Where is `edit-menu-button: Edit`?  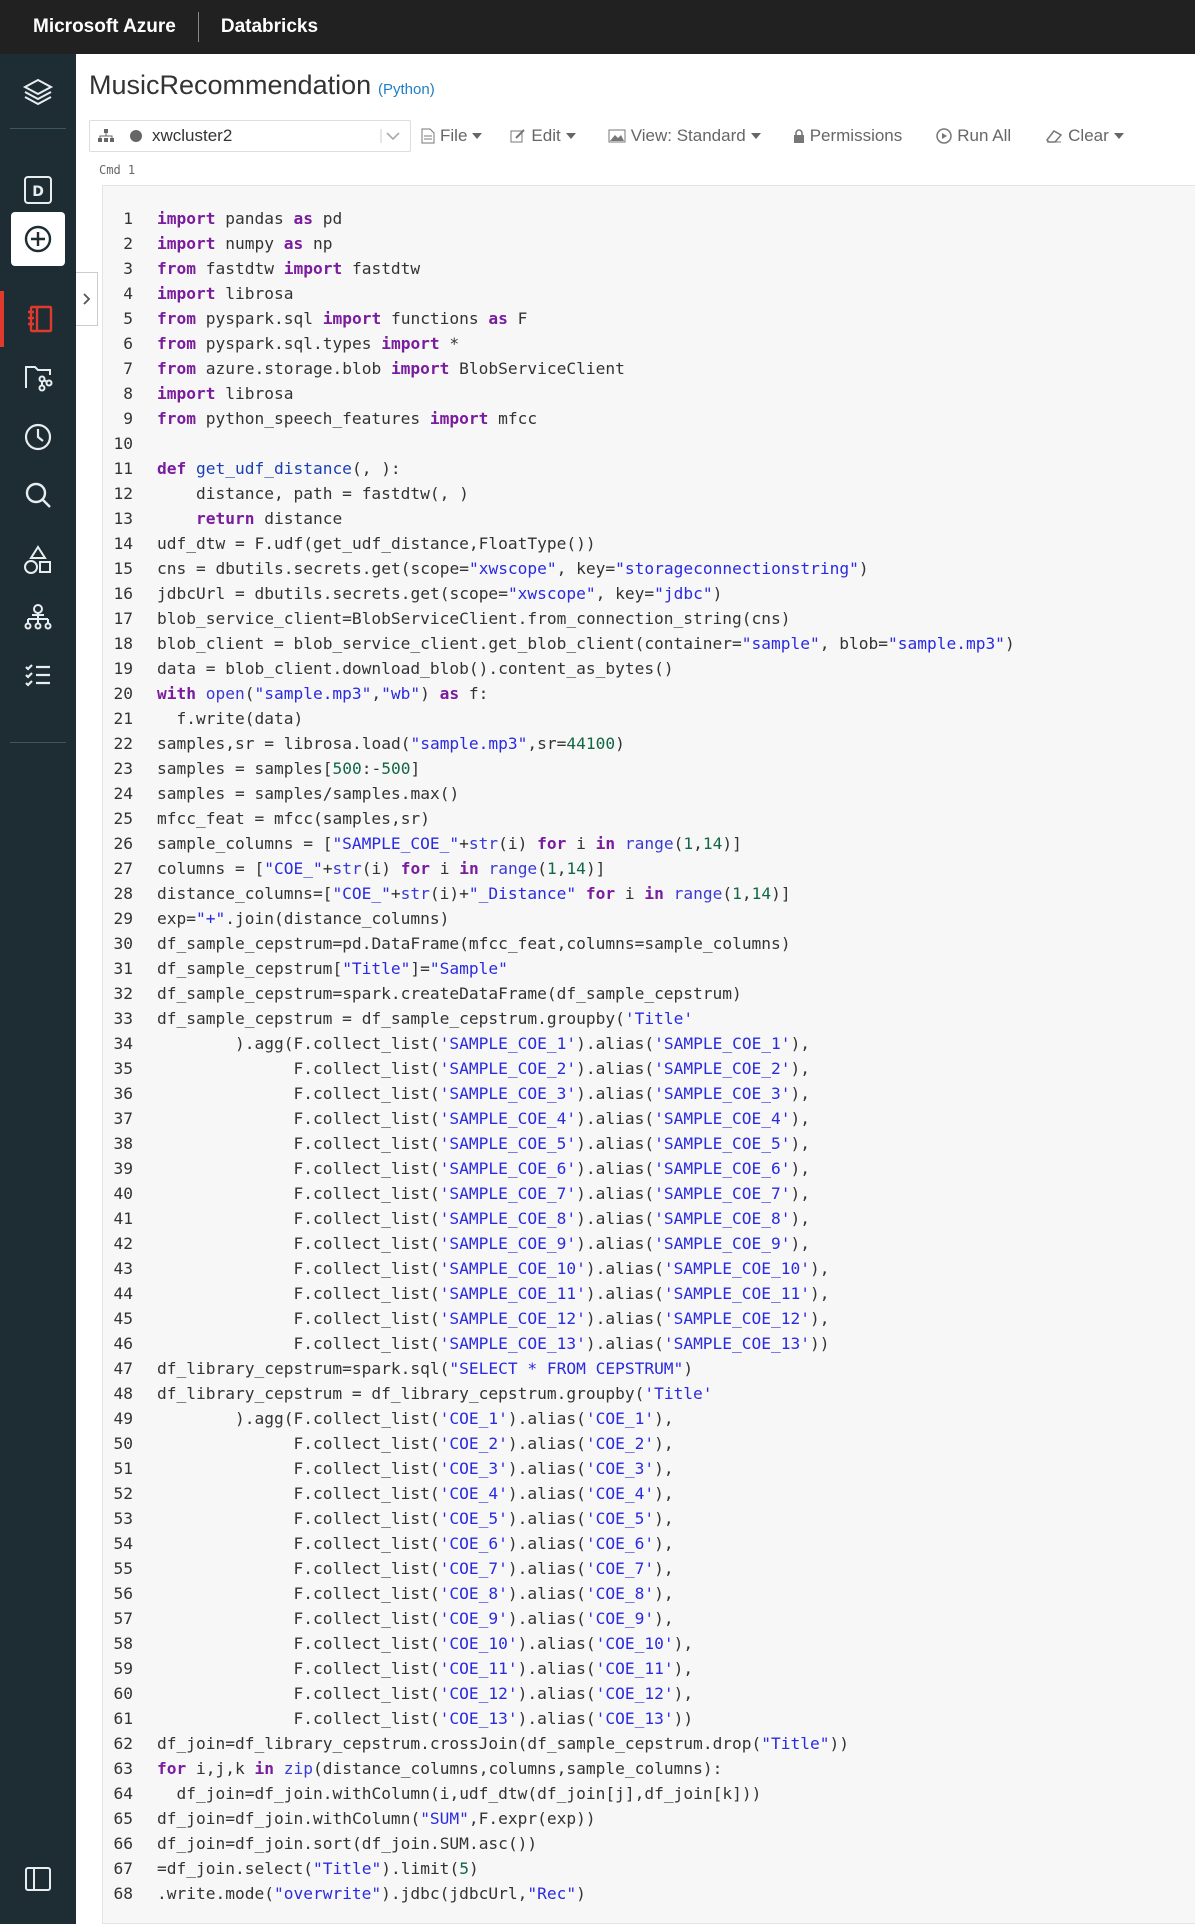 edit-menu-button: Edit is located at coordinates (543, 136).